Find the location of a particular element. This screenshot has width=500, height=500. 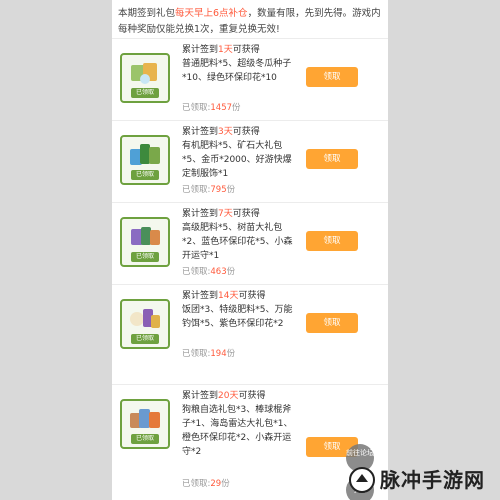

reward-title: 累计签到1天可获得 is located at coordinates (221, 50).